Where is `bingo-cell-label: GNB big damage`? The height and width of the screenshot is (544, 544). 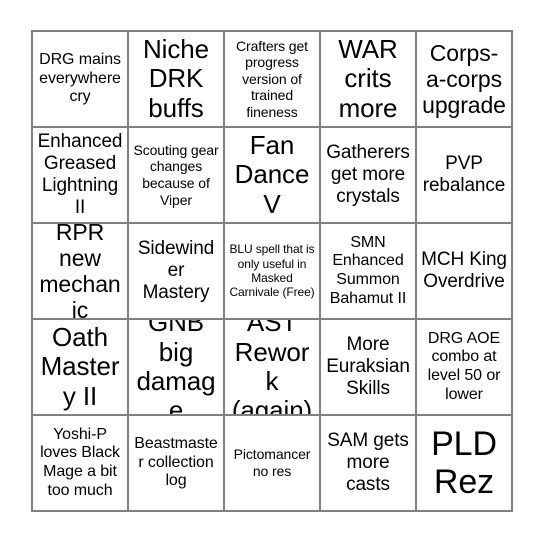 bingo-cell-label: GNB big damage is located at coordinates (176, 368).